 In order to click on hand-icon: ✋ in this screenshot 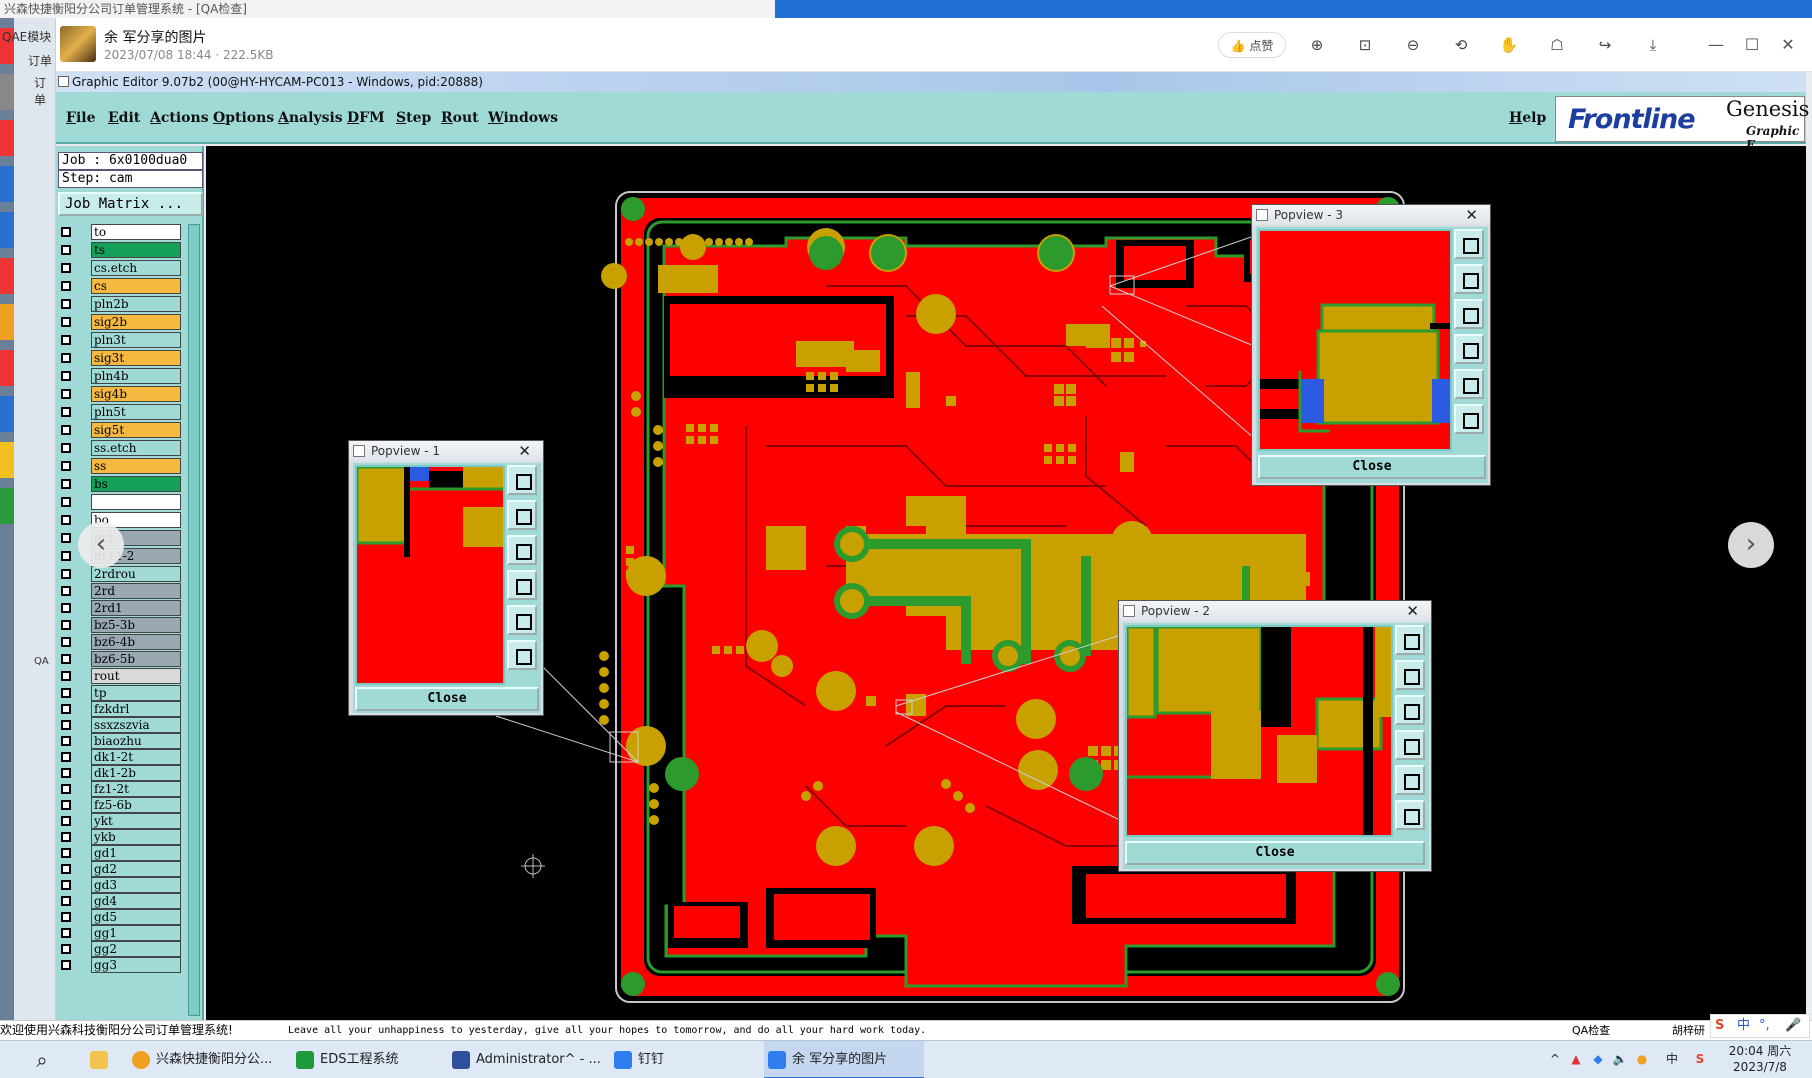, I will do `click(1509, 45)`.